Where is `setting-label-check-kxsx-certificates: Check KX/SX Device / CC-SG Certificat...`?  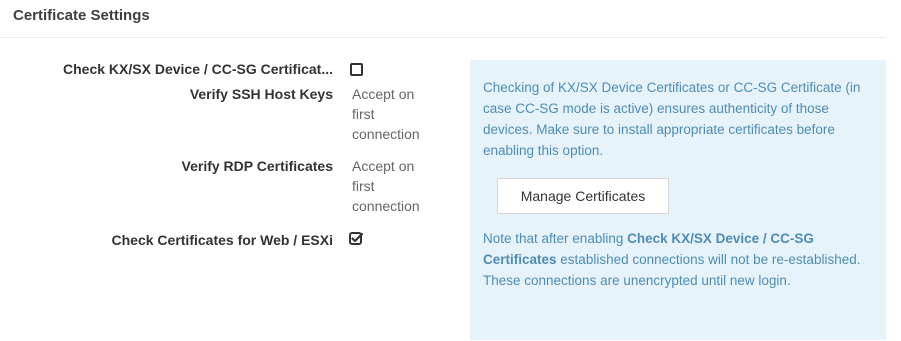 setting-label-check-kxsx-certificates: Check KX/SX Device / CC-SG Certificat... is located at coordinates (198, 69).